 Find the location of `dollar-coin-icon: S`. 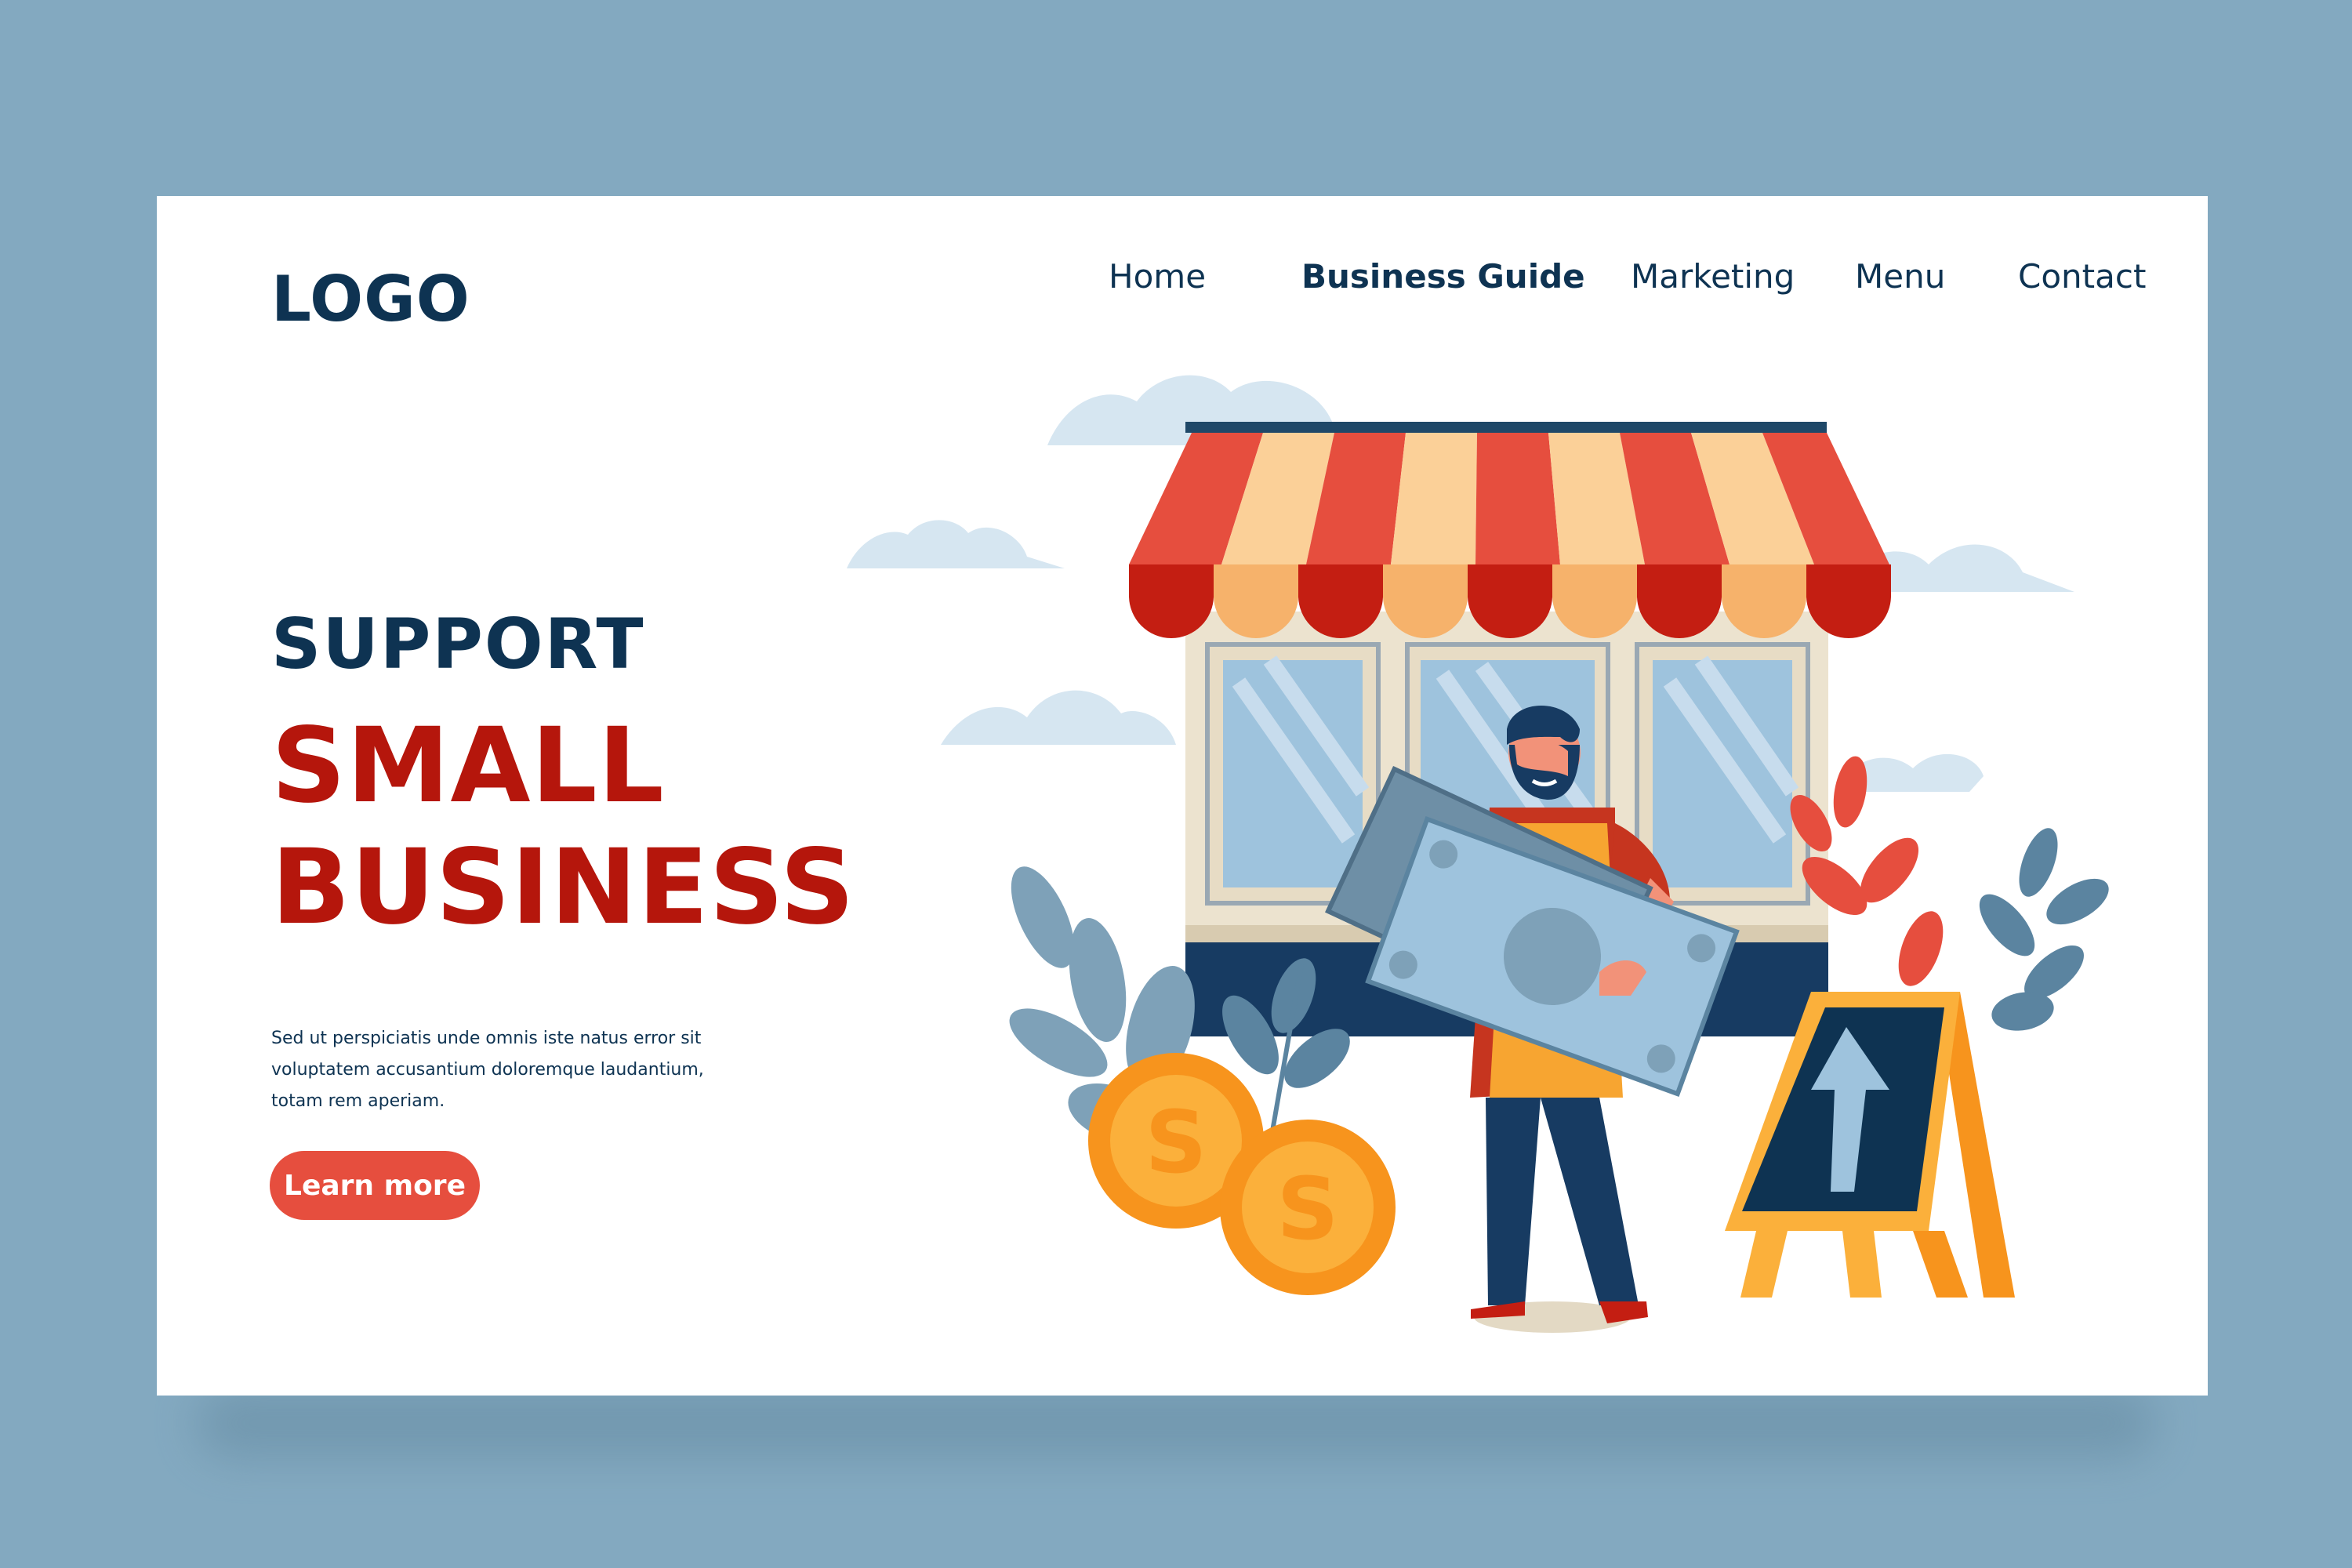

dollar-coin-icon: S is located at coordinates (1308, 1207).